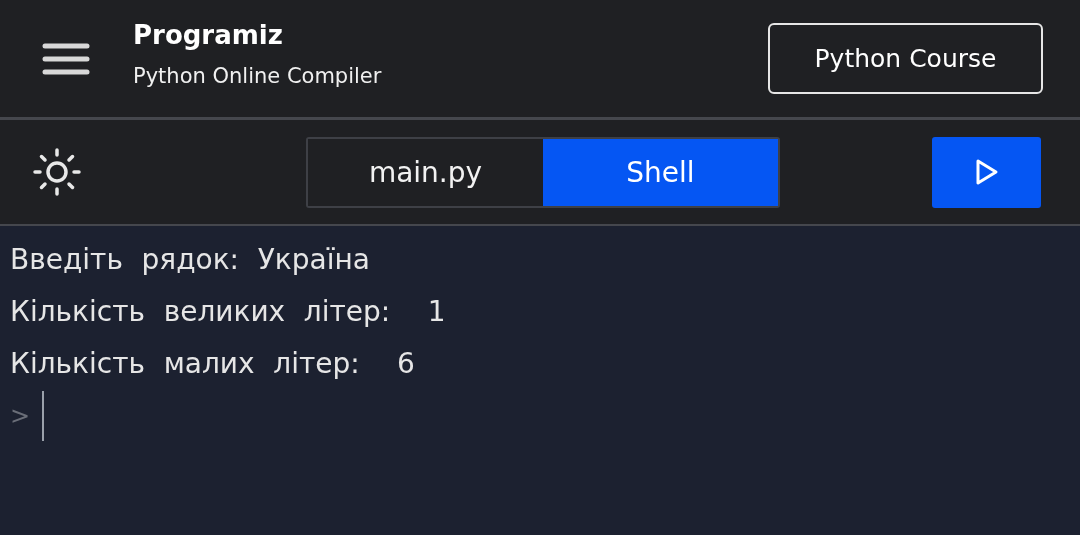 The width and height of the screenshot is (1080, 535). What do you see at coordinates (660, 172) in the screenshot?
I see `file-tab: Shell` at bounding box center [660, 172].